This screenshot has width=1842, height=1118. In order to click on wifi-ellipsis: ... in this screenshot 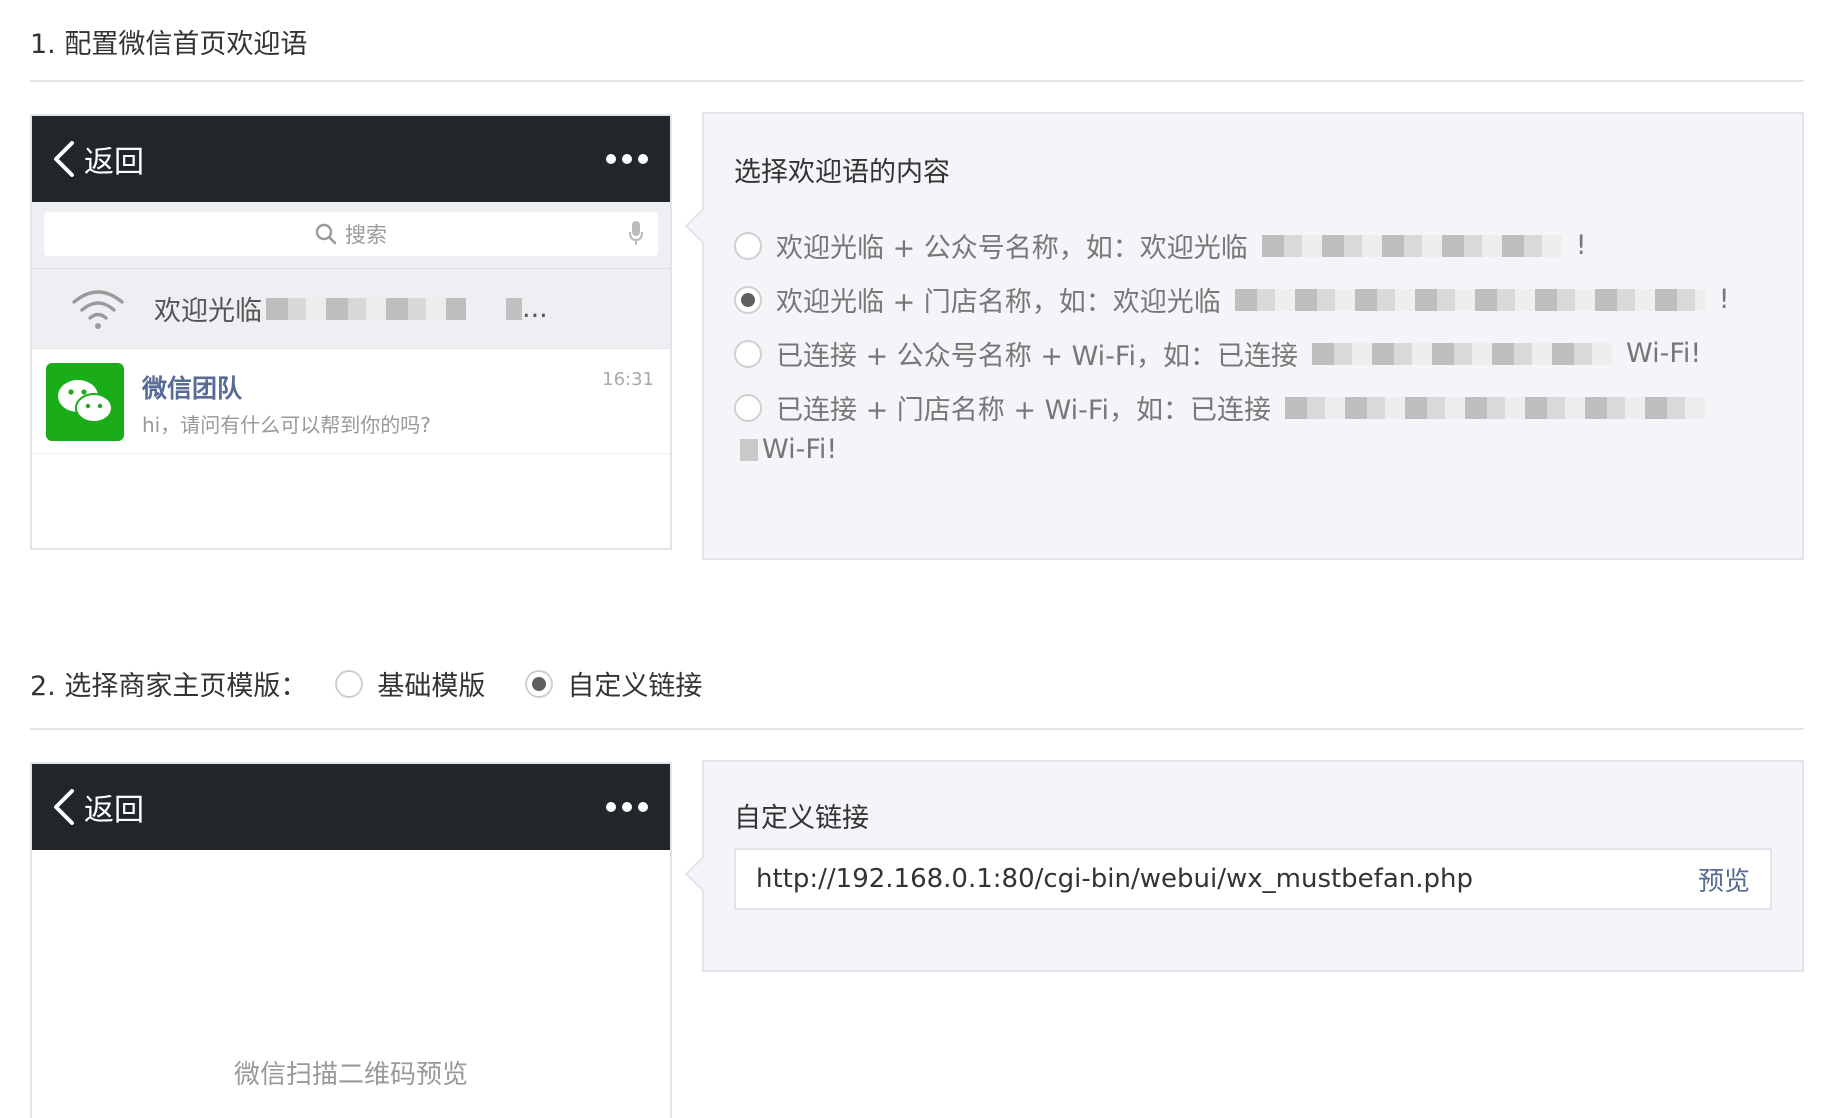, I will do `click(535, 308)`.